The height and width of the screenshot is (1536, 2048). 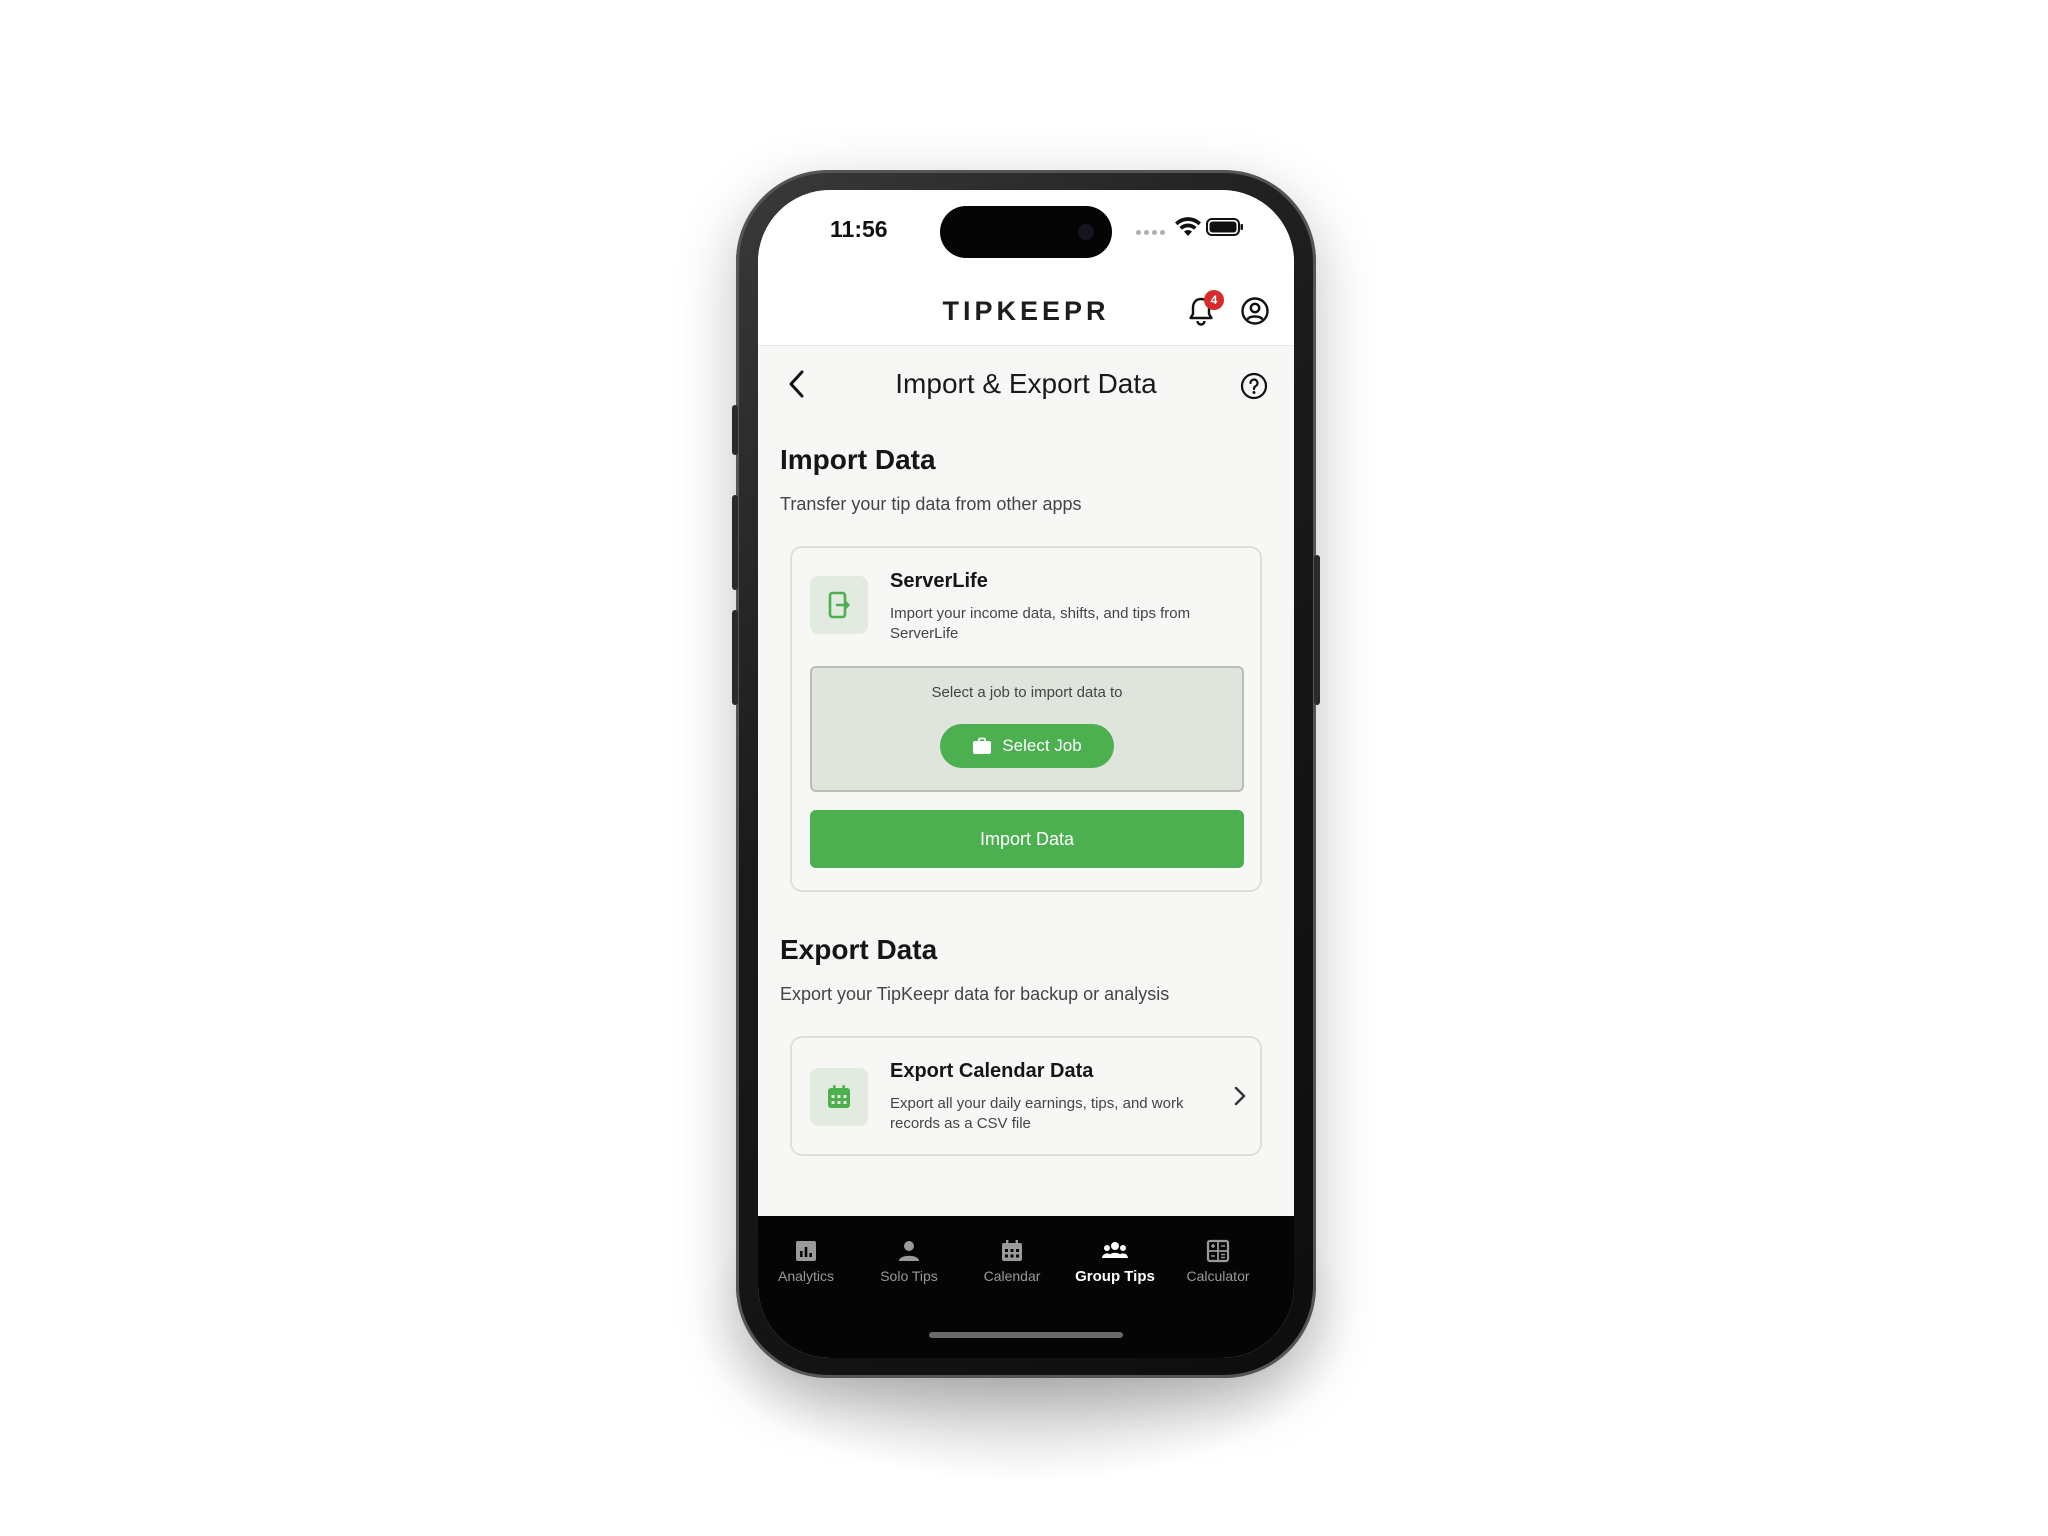 What do you see at coordinates (1115, 1261) in the screenshot?
I see `tab-group-tips: Group Tips` at bounding box center [1115, 1261].